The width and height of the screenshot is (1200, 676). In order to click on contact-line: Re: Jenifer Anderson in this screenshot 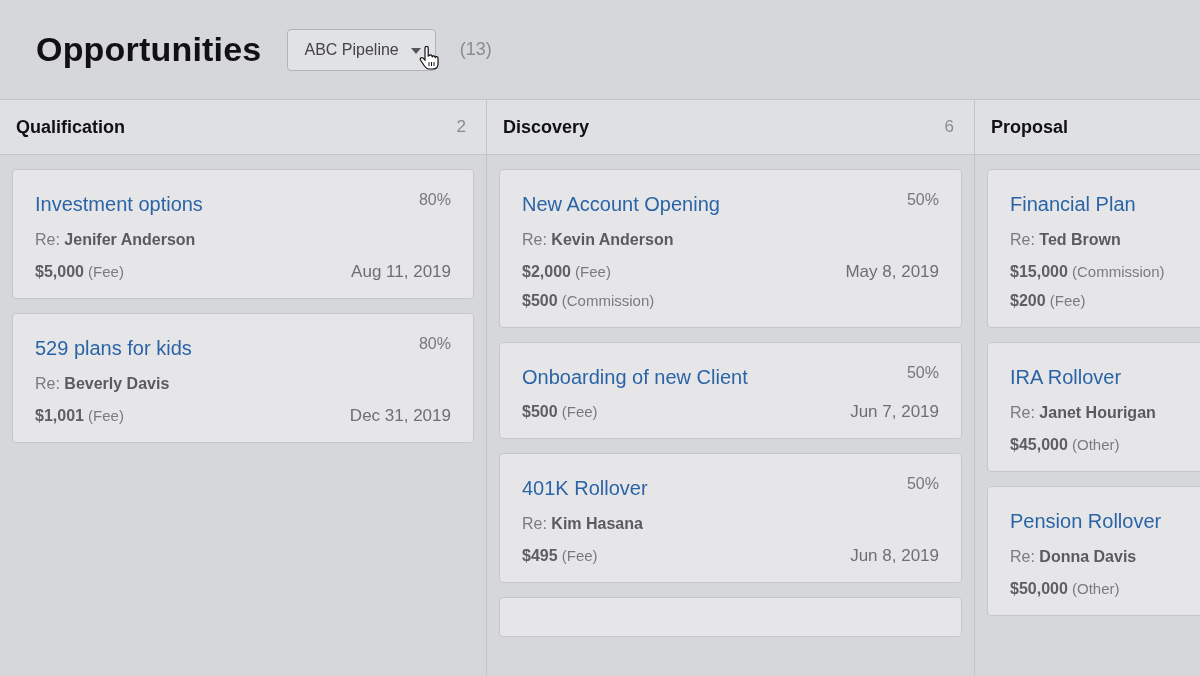, I will do `click(116, 240)`.